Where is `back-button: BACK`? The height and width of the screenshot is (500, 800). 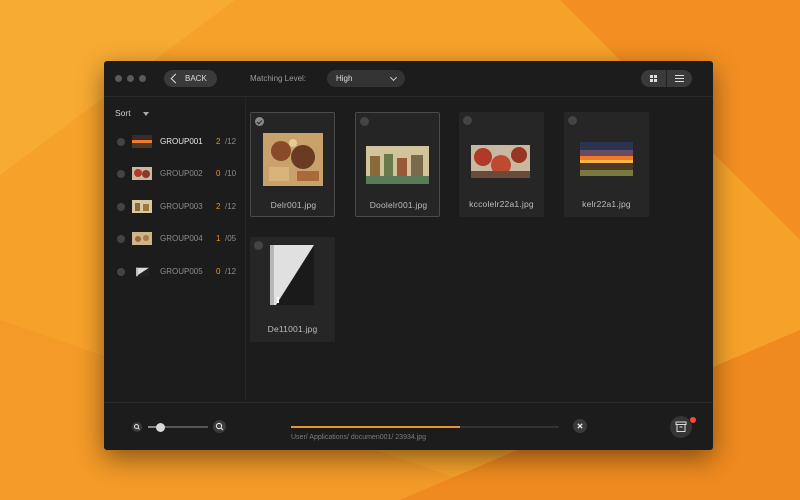
back-button: BACK is located at coordinates (190, 78).